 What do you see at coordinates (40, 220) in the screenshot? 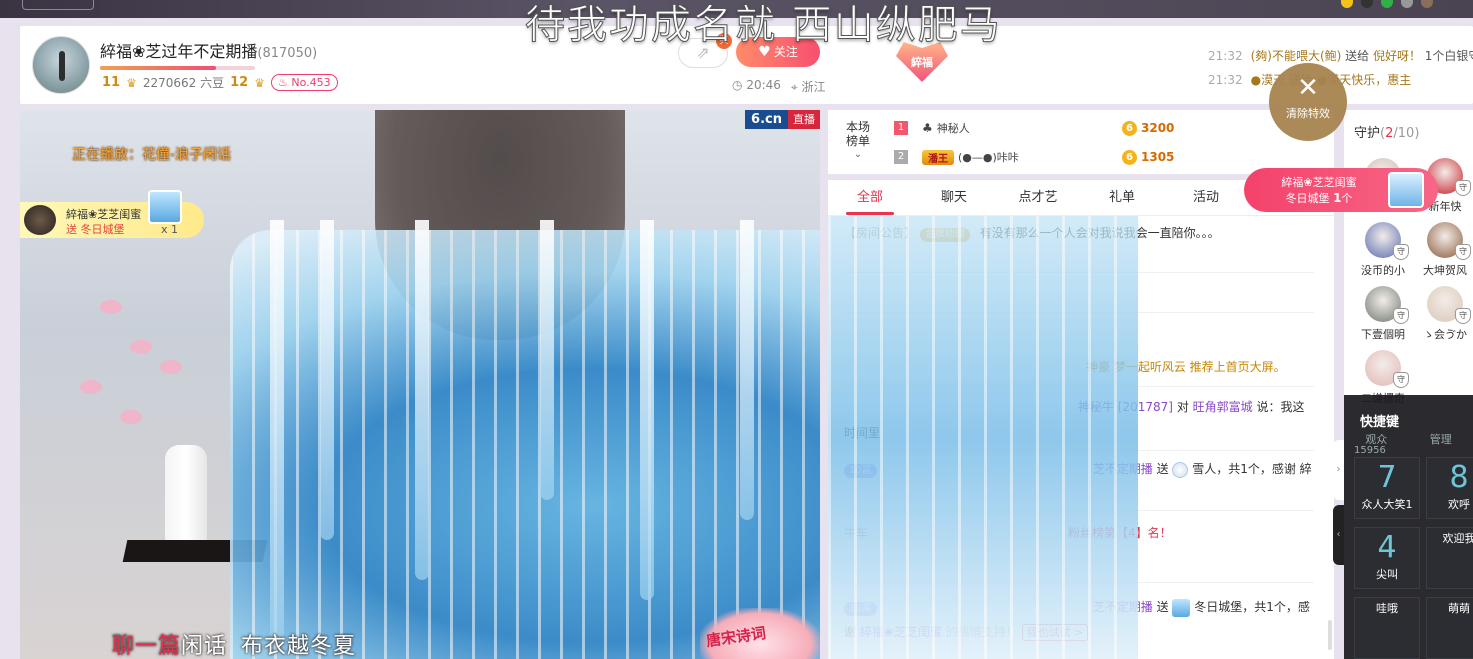
I see `gift-sender-avatar` at bounding box center [40, 220].